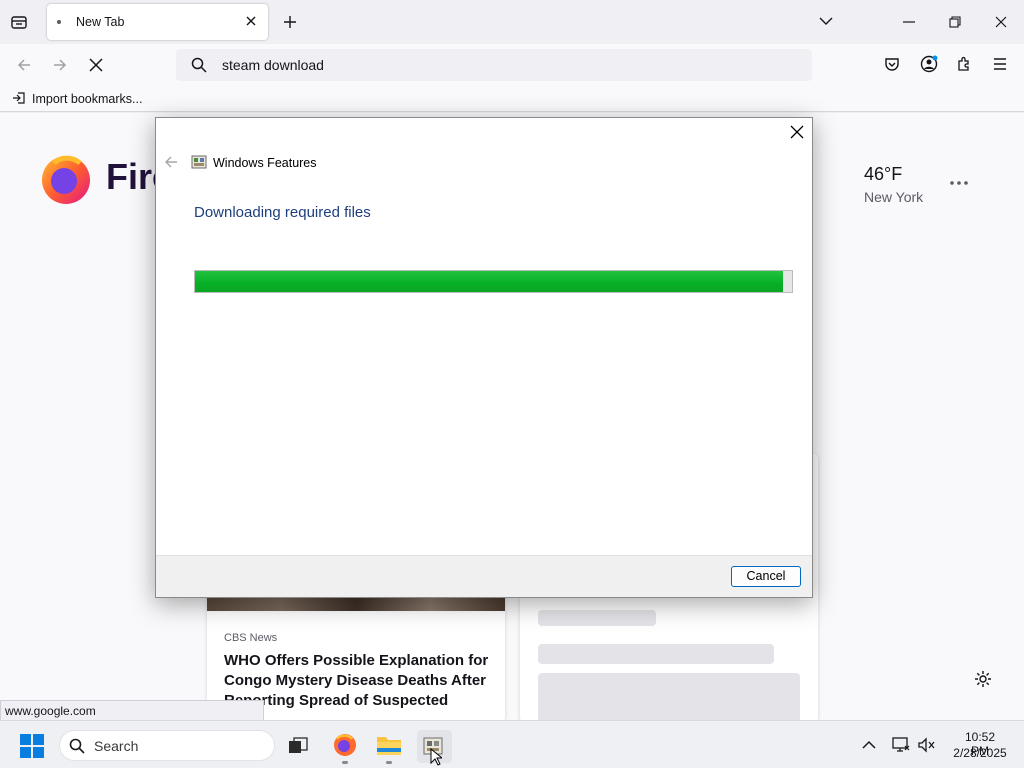  Describe the element at coordinates (983, 679) in the screenshot. I see `settings-gear-icon` at that location.